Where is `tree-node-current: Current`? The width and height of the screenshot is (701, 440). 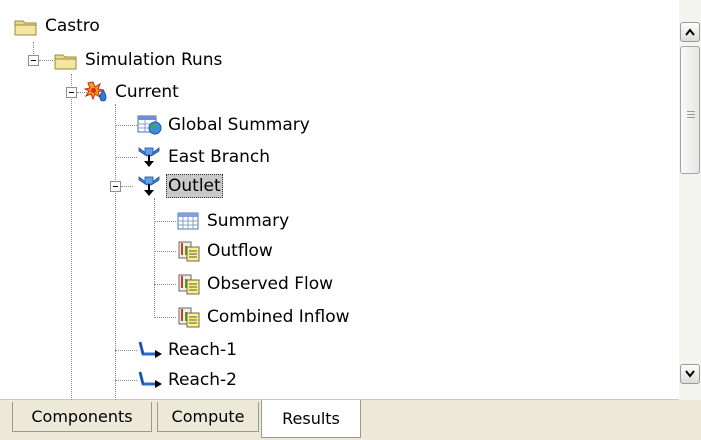
tree-node-current: Current is located at coordinates (132, 92).